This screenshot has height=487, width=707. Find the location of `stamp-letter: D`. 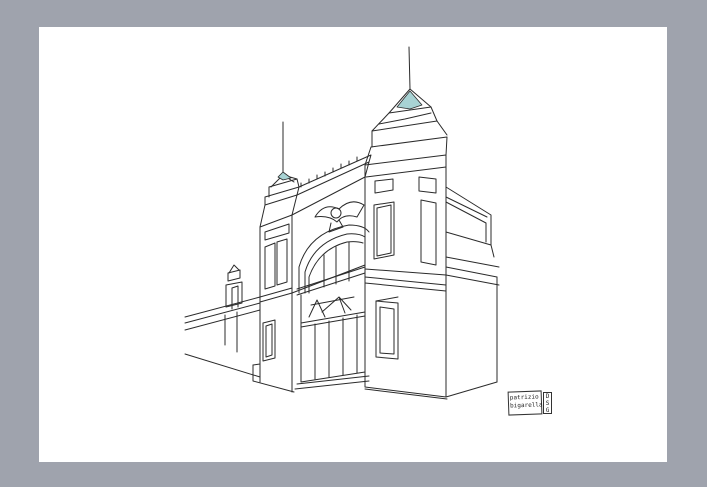

stamp-letter: D is located at coordinates (547, 396).